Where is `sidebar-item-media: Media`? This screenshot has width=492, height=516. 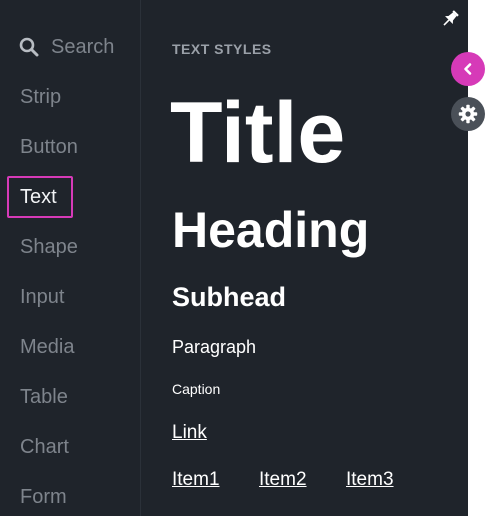 sidebar-item-media: Media is located at coordinates (47, 347).